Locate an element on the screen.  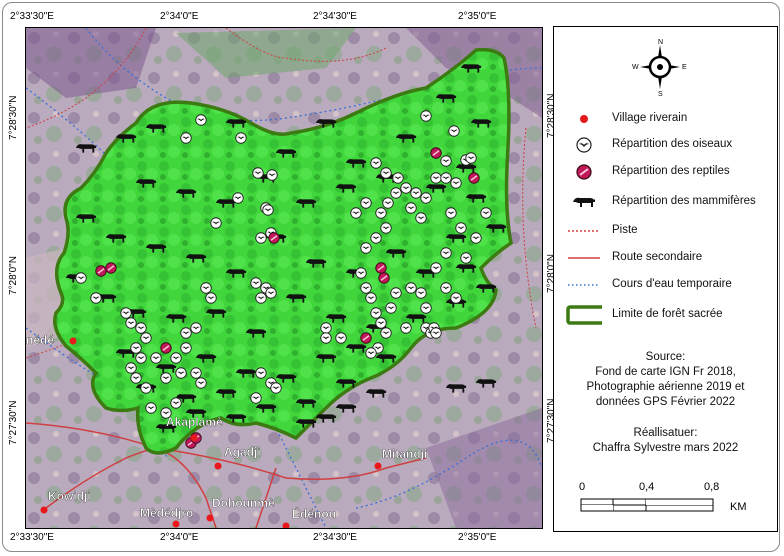
reptile-icon is located at coordinates (584, 172).